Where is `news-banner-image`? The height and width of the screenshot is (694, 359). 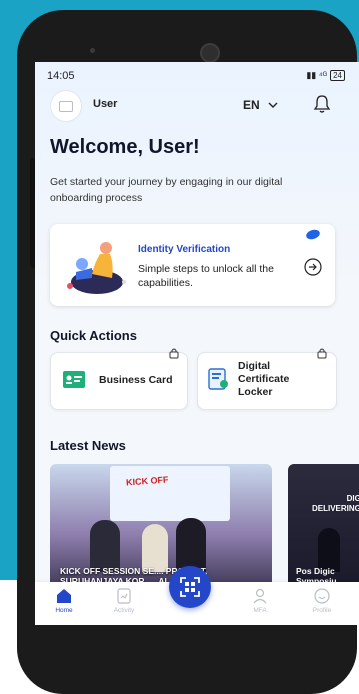
news-banner-image is located at coordinates (170, 493).